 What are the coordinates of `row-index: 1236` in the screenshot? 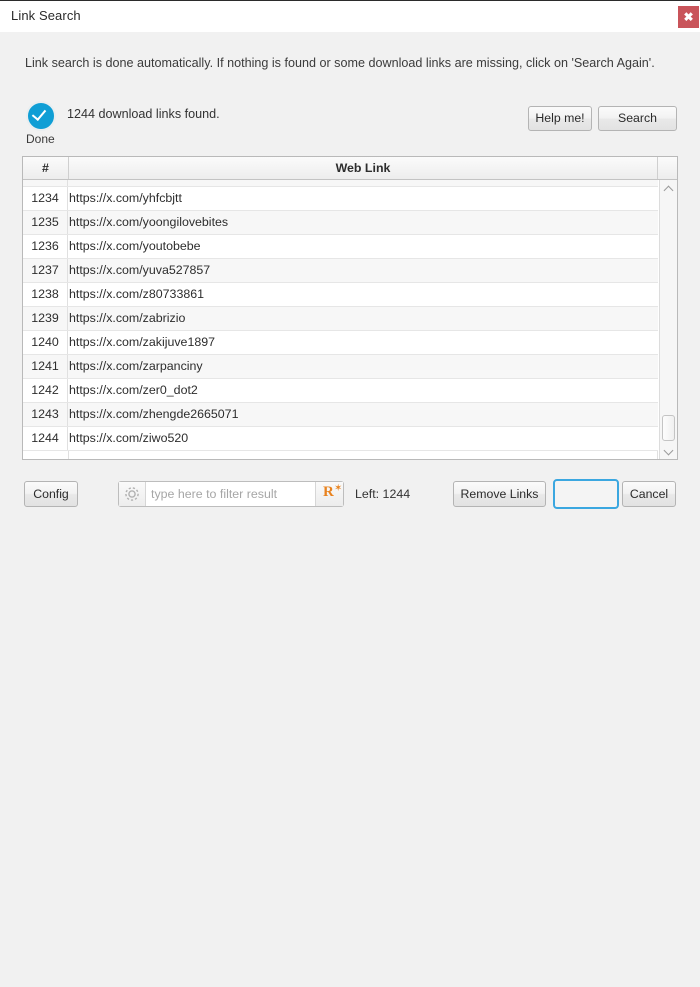 It's located at (45, 246).